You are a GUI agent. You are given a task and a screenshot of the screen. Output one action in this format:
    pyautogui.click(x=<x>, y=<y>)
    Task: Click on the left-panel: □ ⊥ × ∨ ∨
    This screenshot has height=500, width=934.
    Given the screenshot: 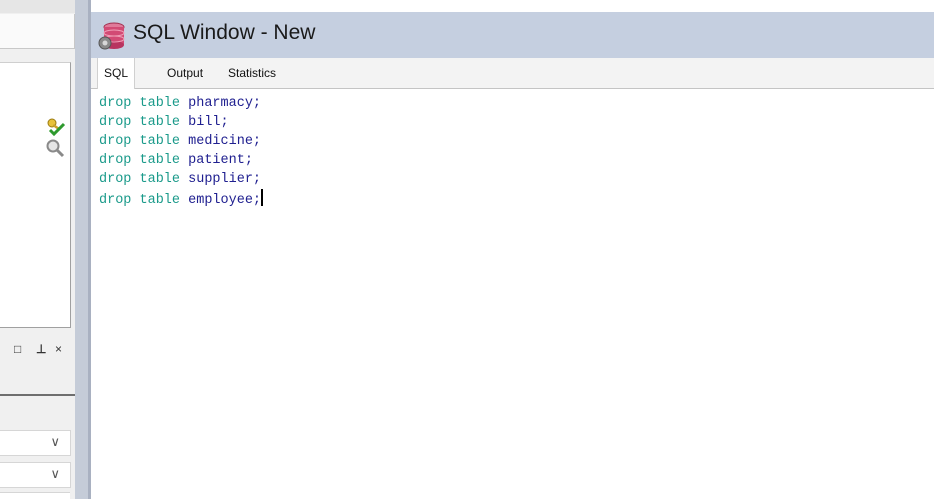 What is the action you would take?
    pyautogui.click(x=37, y=250)
    